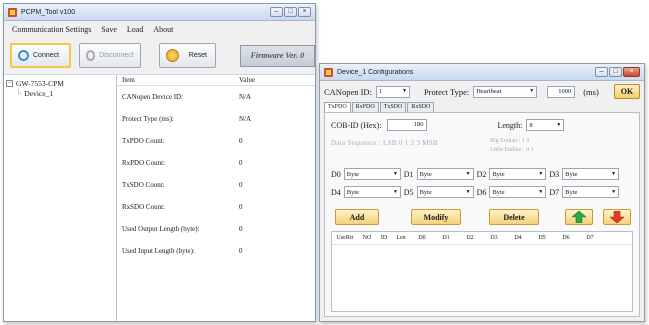 This screenshot has width=649, height=325. Describe the element at coordinates (518, 192) in the screenshot. I see `d6-select: Byte ▼` at that location.